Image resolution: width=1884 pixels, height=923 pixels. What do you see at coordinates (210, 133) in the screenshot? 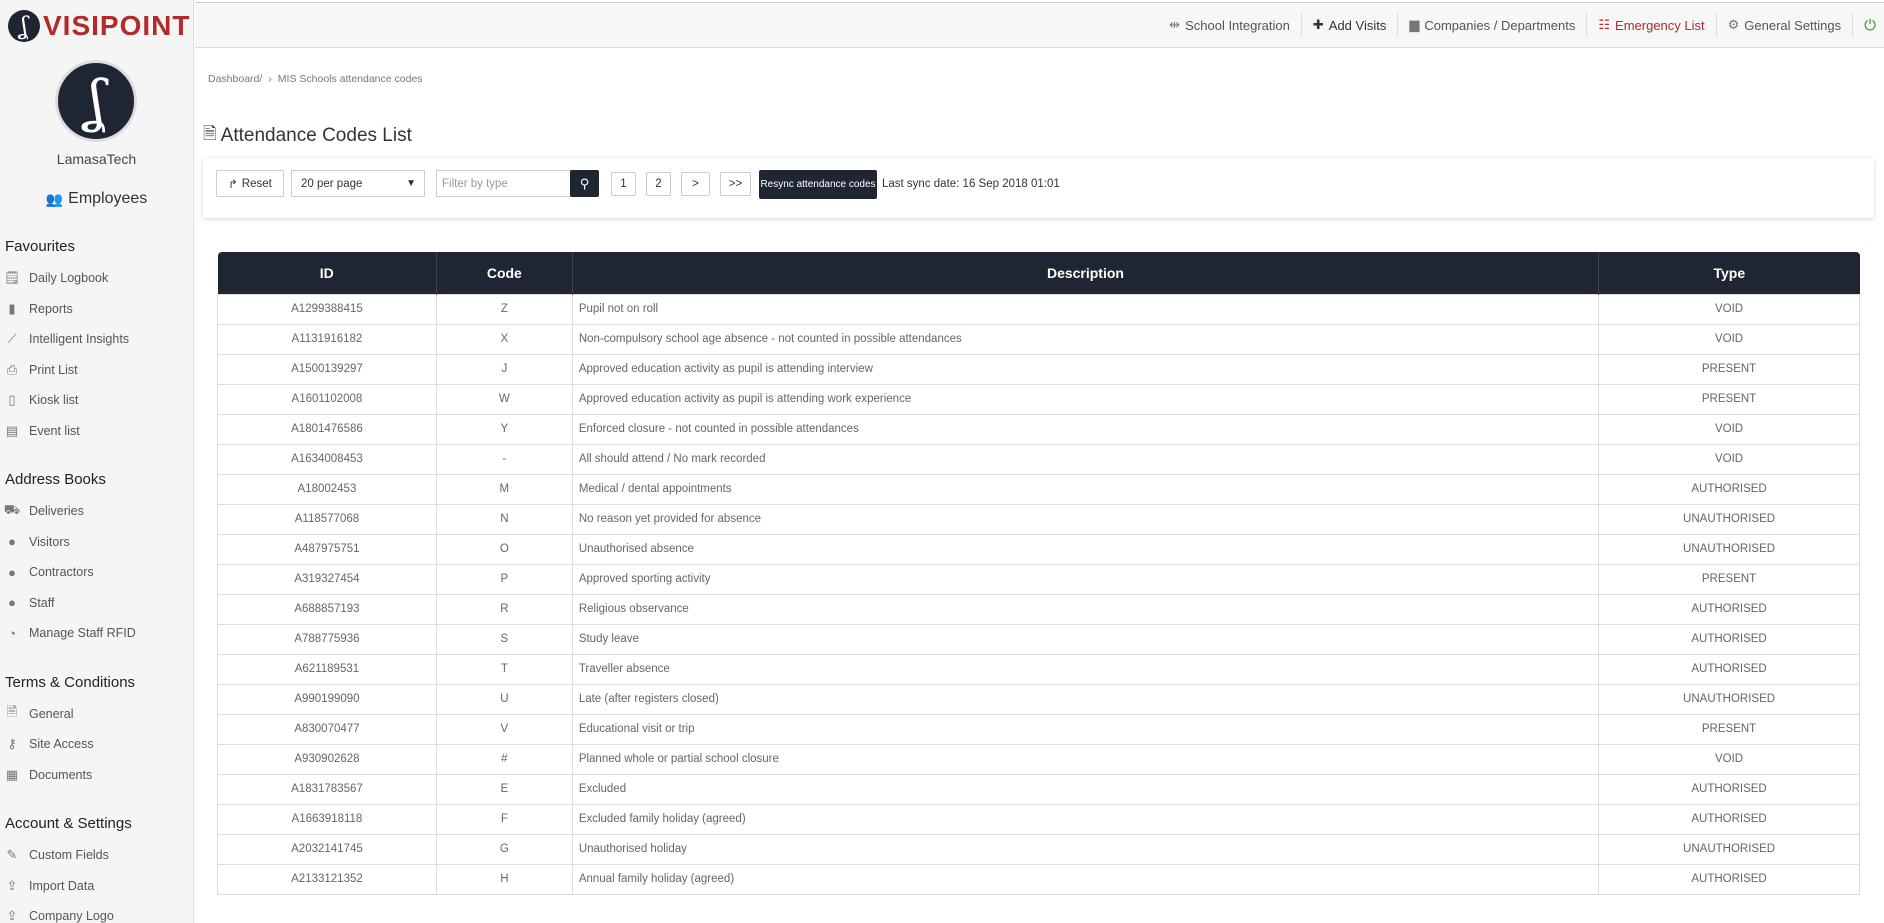
I see `document-icon: 🗎` at bounding box center [210, 133].